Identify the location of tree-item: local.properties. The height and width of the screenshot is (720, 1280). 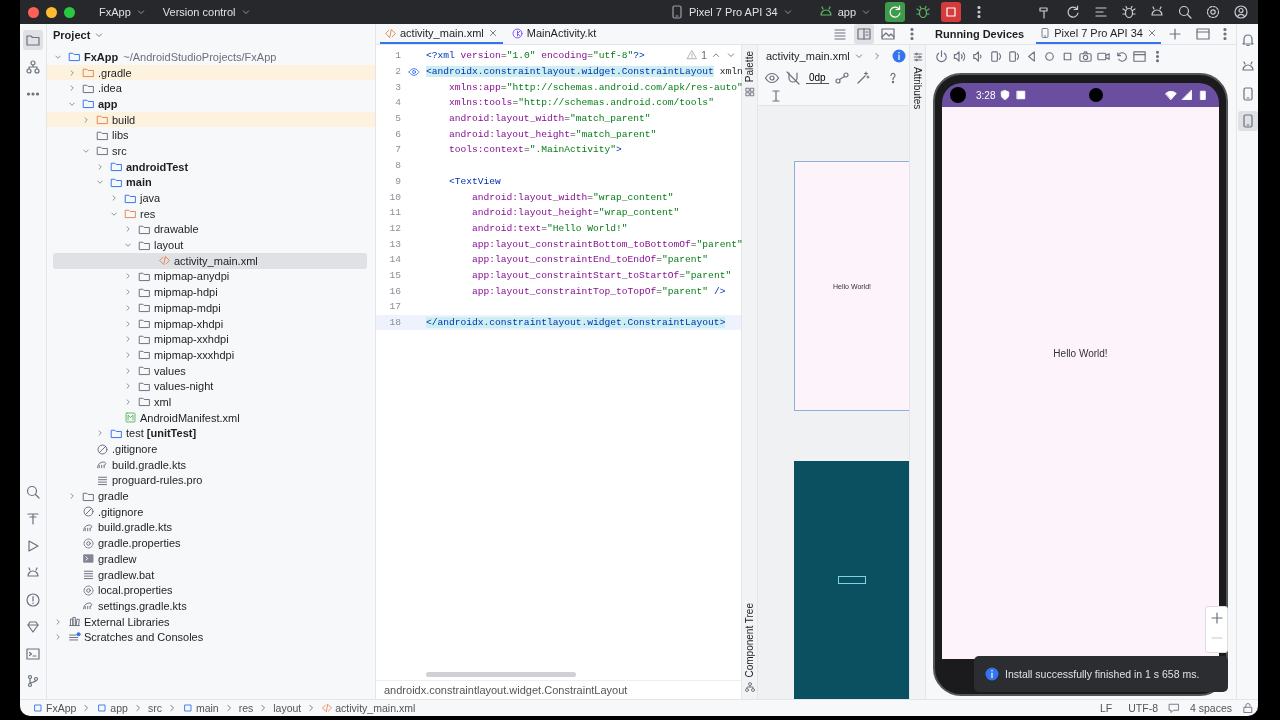
(207, 590).